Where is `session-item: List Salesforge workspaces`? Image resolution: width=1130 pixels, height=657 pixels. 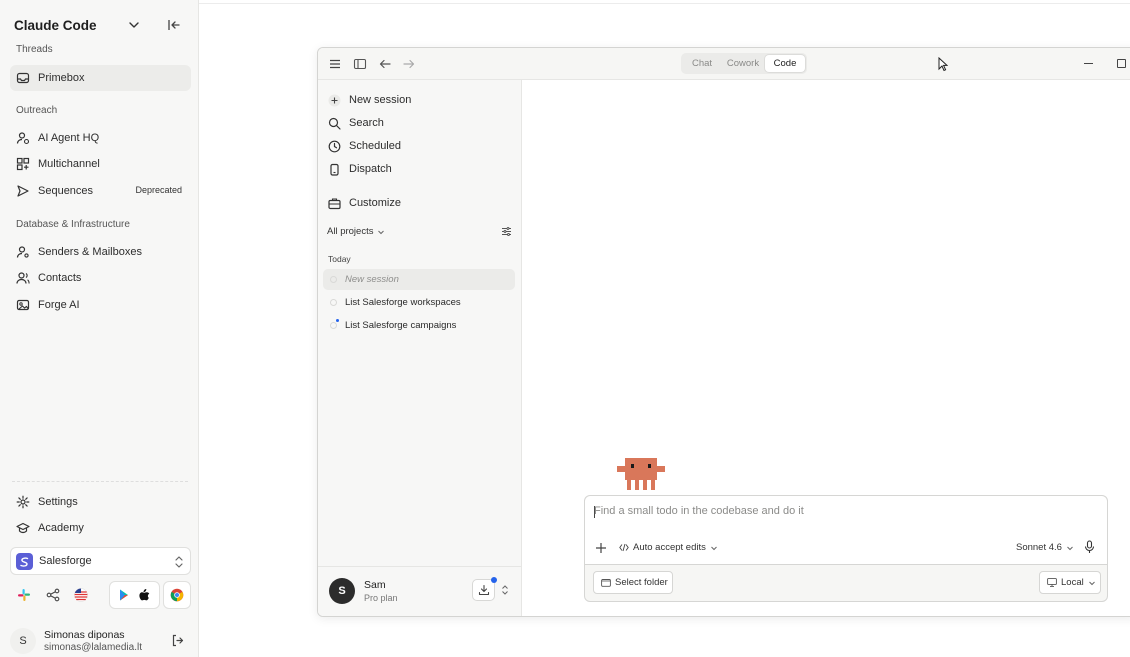
session-item: List Salesforge workspaces is located at coordinates (419, 302).